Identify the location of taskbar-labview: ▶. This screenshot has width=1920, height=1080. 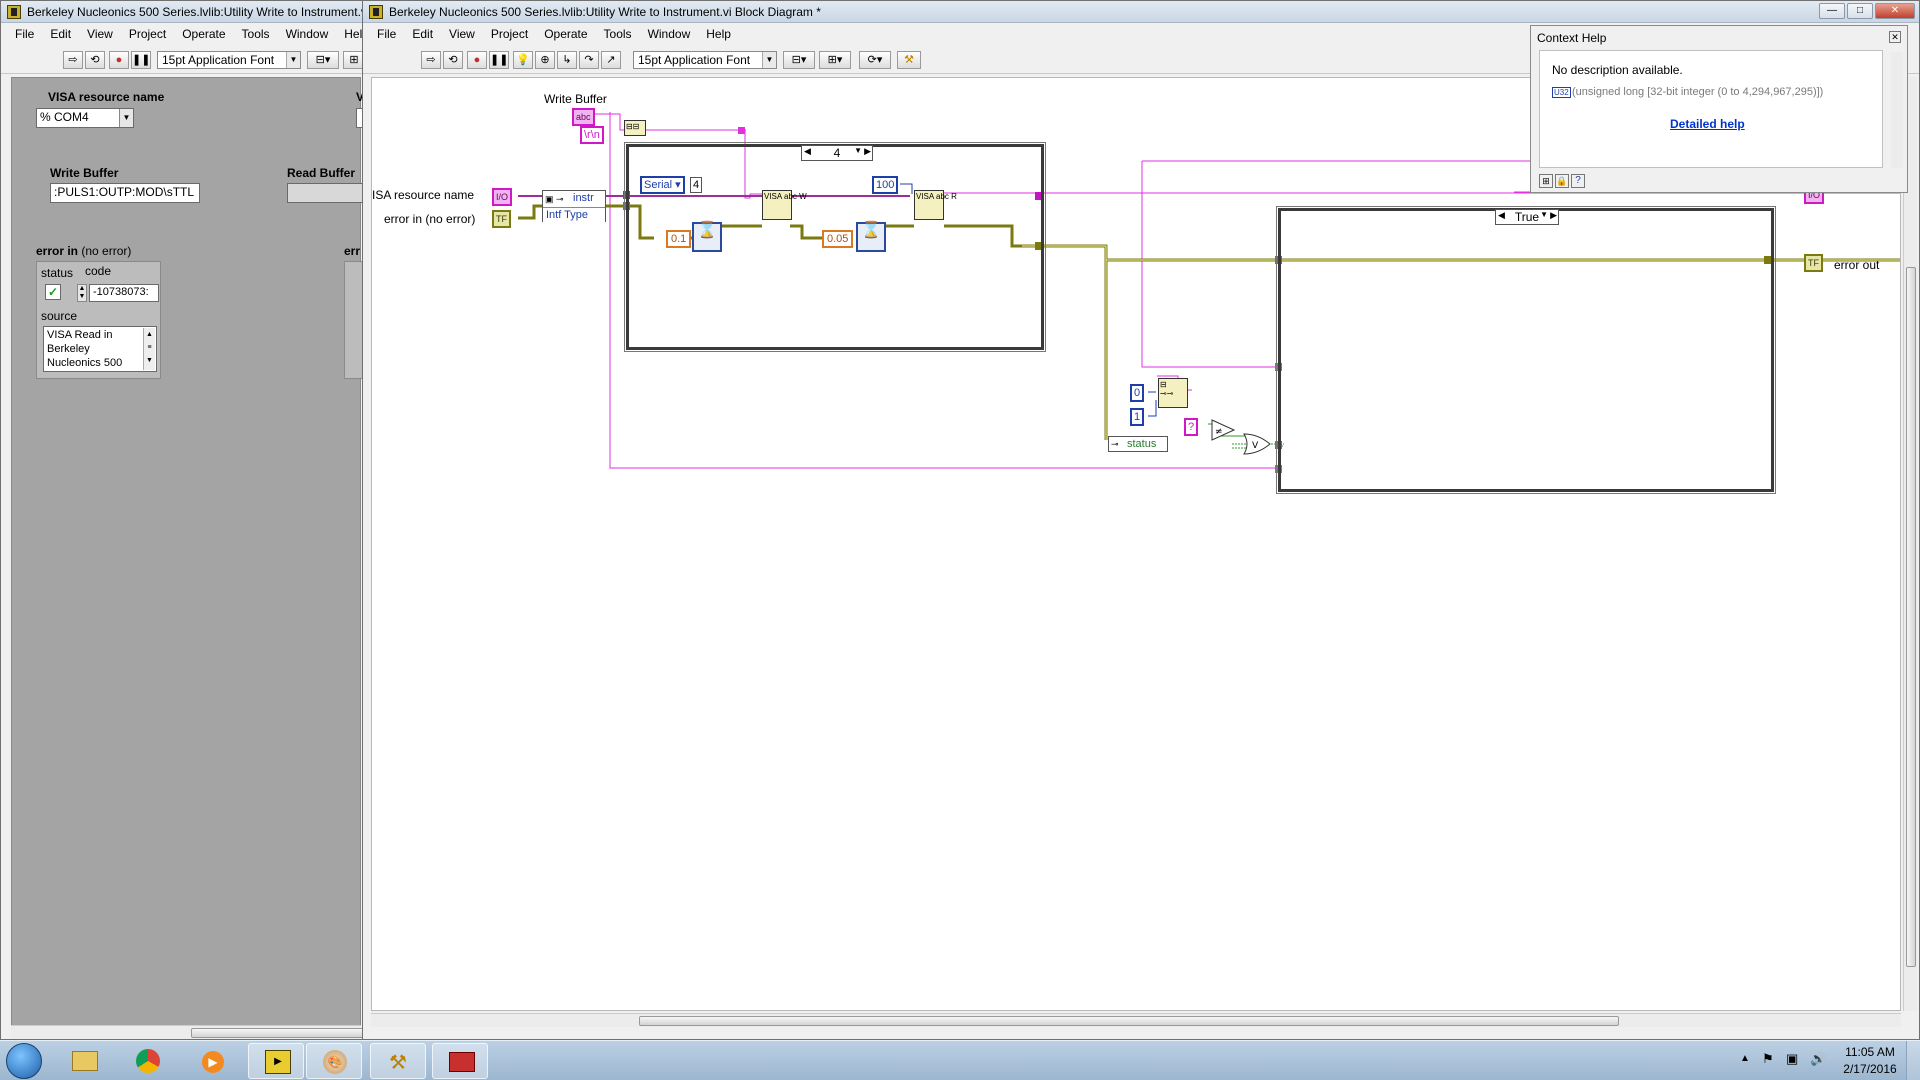
(276, 1061).